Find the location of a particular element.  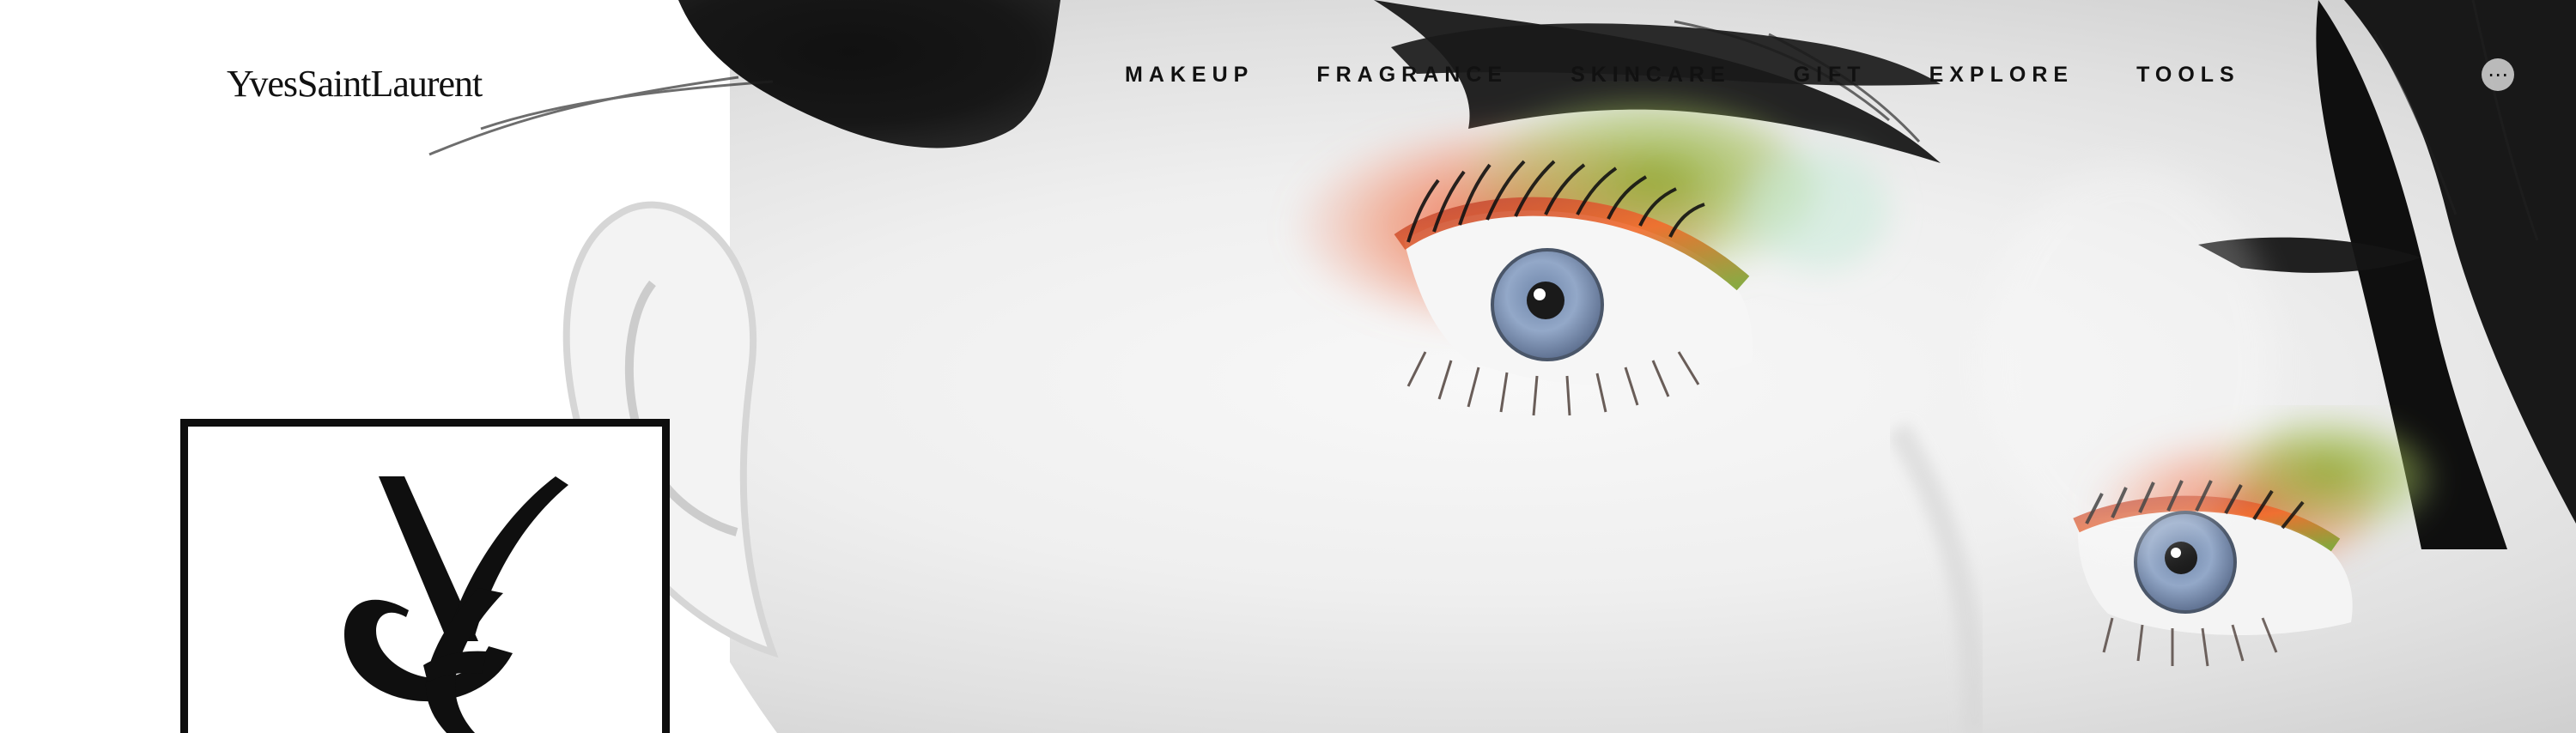

nav-item-makeup: MAKEUP is located at coordinates (1189, 75).